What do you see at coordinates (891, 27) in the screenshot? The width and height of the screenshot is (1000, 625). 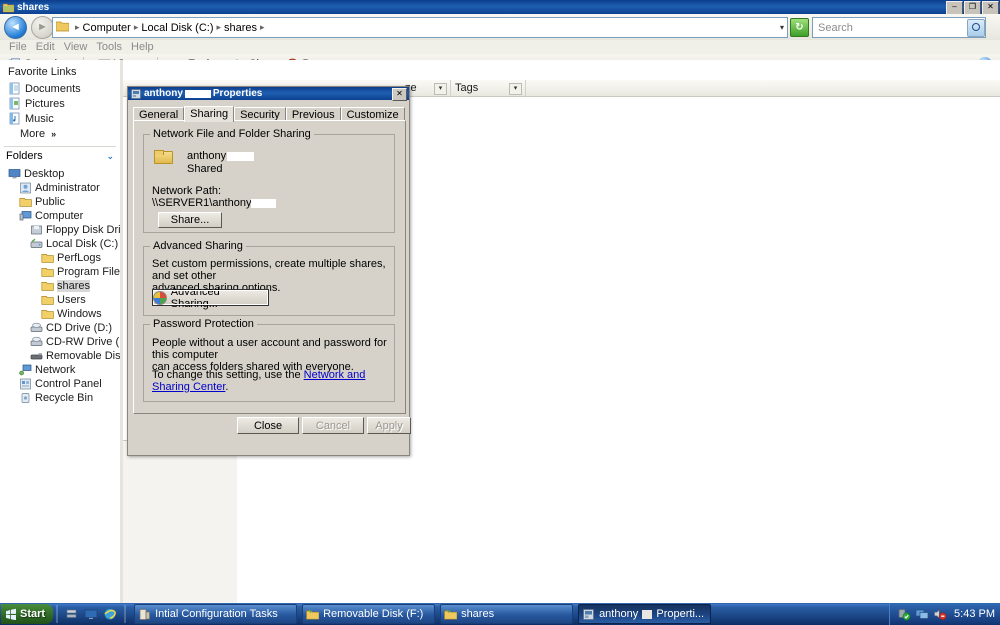 I see `search-input` at bounding box center [891, 27].